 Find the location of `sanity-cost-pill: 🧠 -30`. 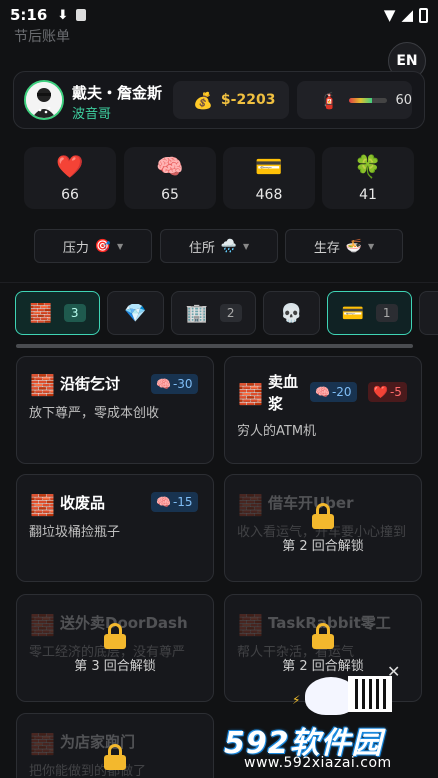

sanity-cost-pill: 🧠 -30 is located at coordinates (174, 384).